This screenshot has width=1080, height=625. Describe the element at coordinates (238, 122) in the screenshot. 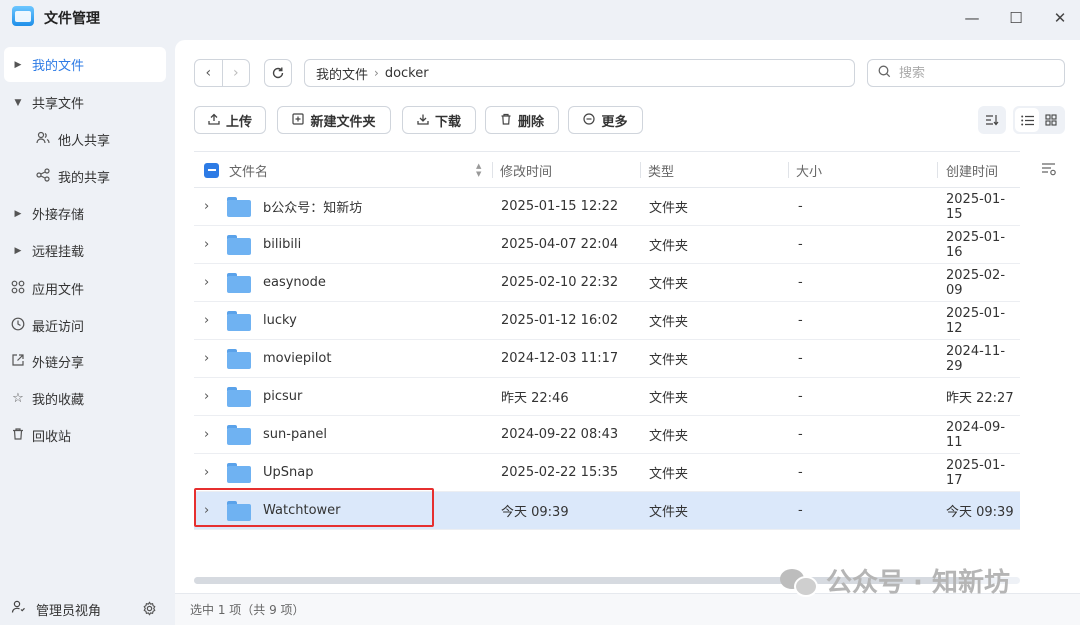

I see `upload-label: 上传` at that location.